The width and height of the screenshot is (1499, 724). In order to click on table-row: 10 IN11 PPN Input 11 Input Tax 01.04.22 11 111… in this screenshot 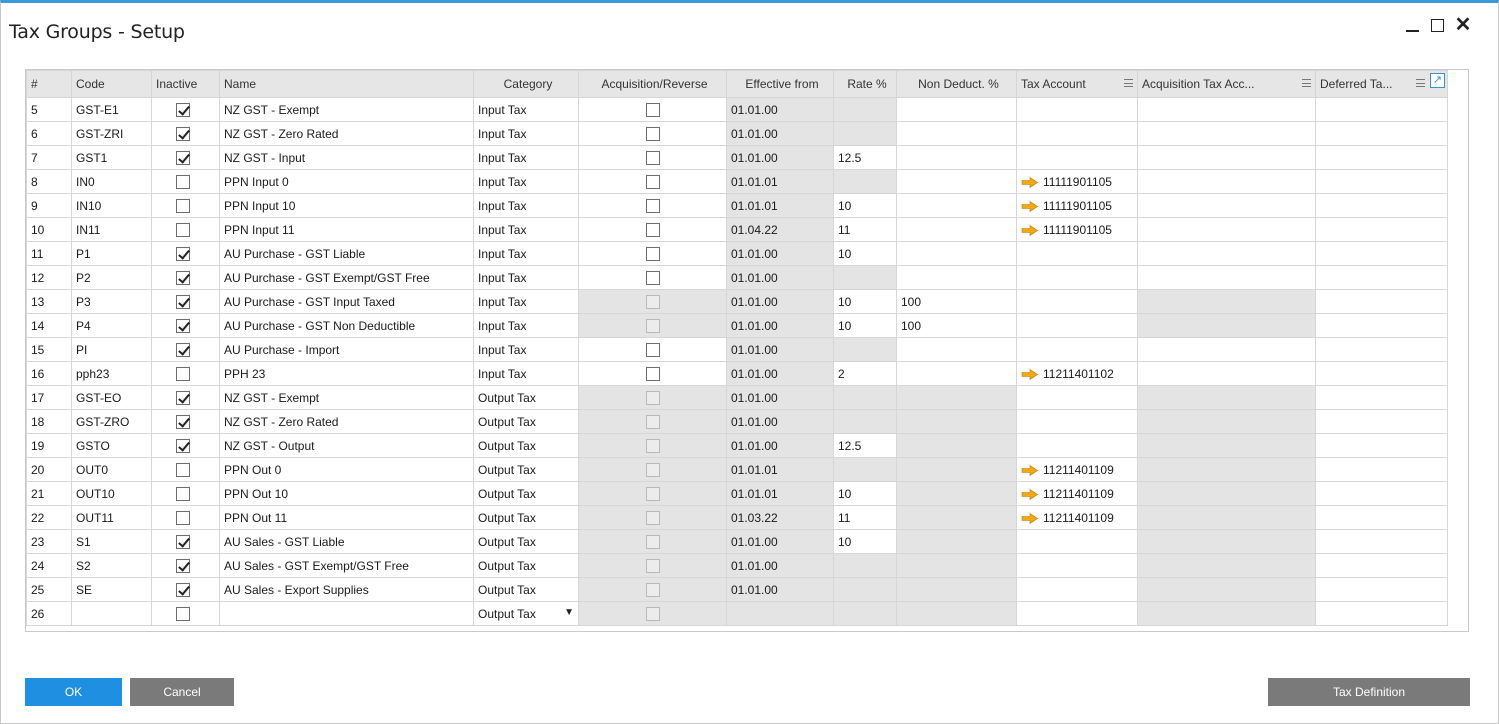, I will do `click(737, 229)`.